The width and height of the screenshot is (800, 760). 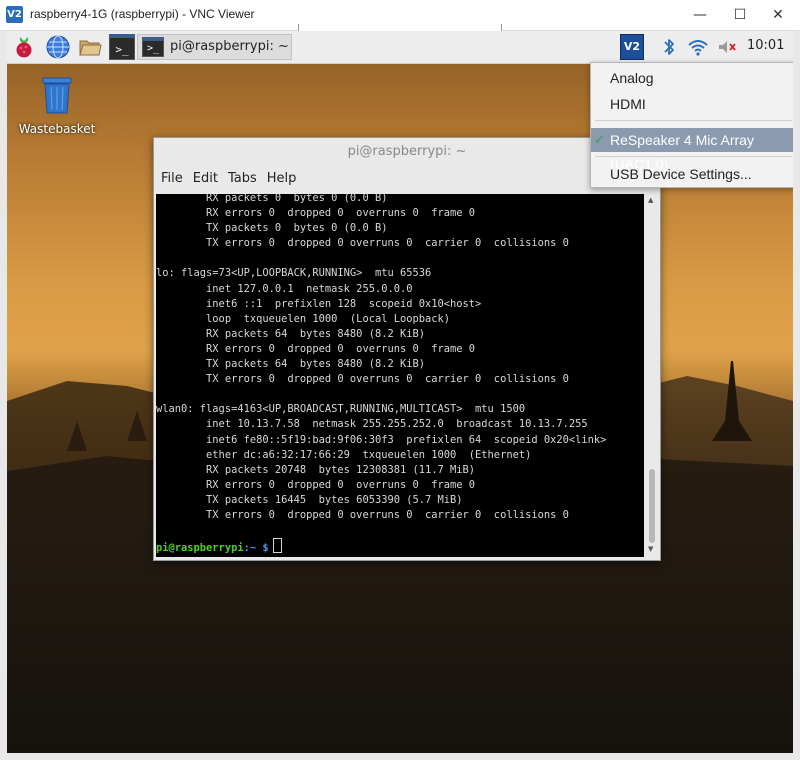 I want to click on bluetooth-icon, so click(x=669, y=47).